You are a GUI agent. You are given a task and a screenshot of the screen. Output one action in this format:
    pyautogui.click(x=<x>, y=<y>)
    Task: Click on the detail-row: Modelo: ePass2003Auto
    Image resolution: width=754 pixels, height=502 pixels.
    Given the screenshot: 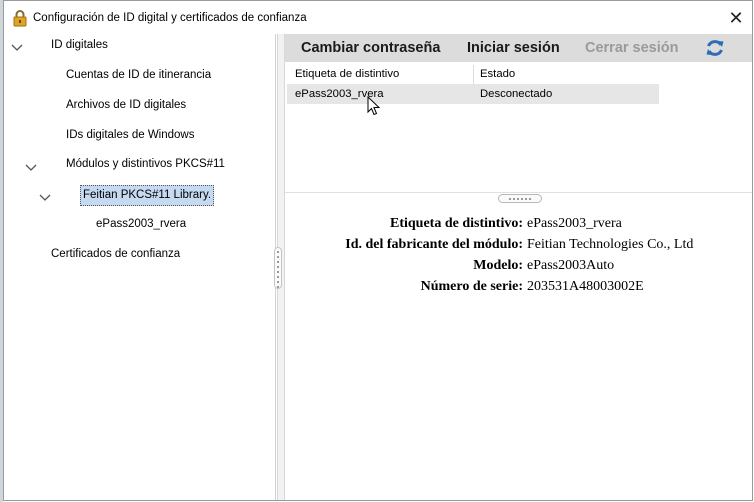 What is the action you would take?
    pyautogui.click(x=518, y=268)
    